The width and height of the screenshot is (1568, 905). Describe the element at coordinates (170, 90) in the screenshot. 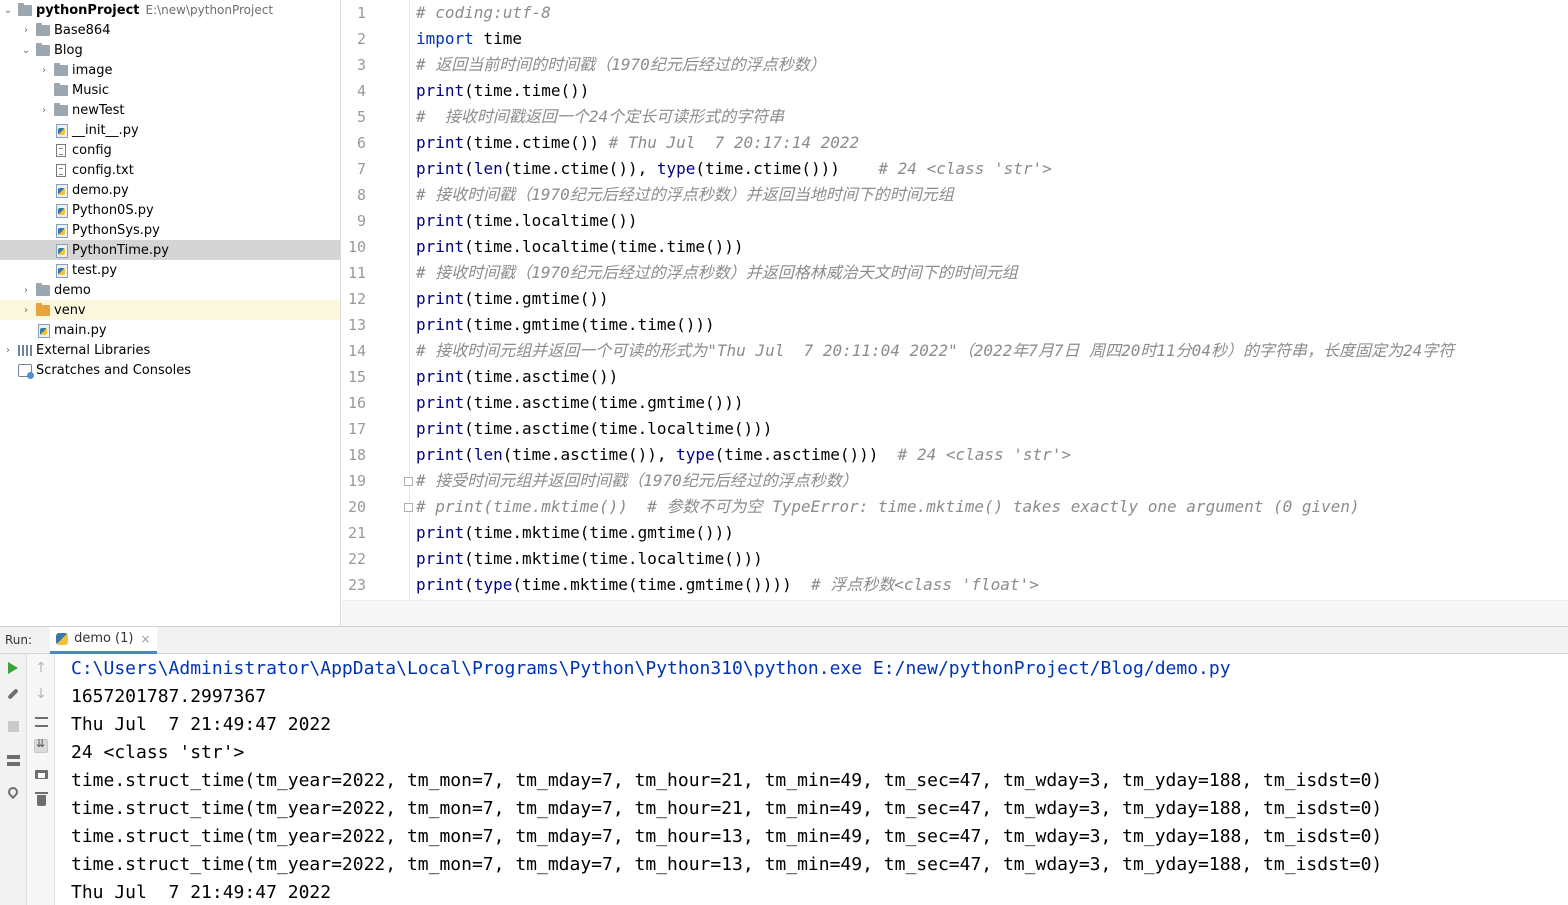

I see `tree-item: Music` at that location.